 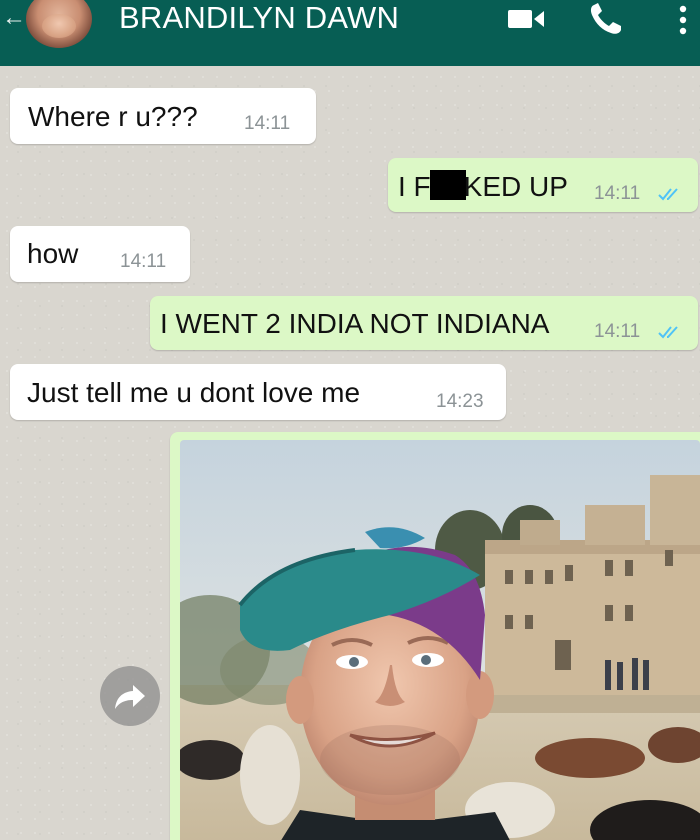 I want to click on forward-button, so click(x=130, y=696).